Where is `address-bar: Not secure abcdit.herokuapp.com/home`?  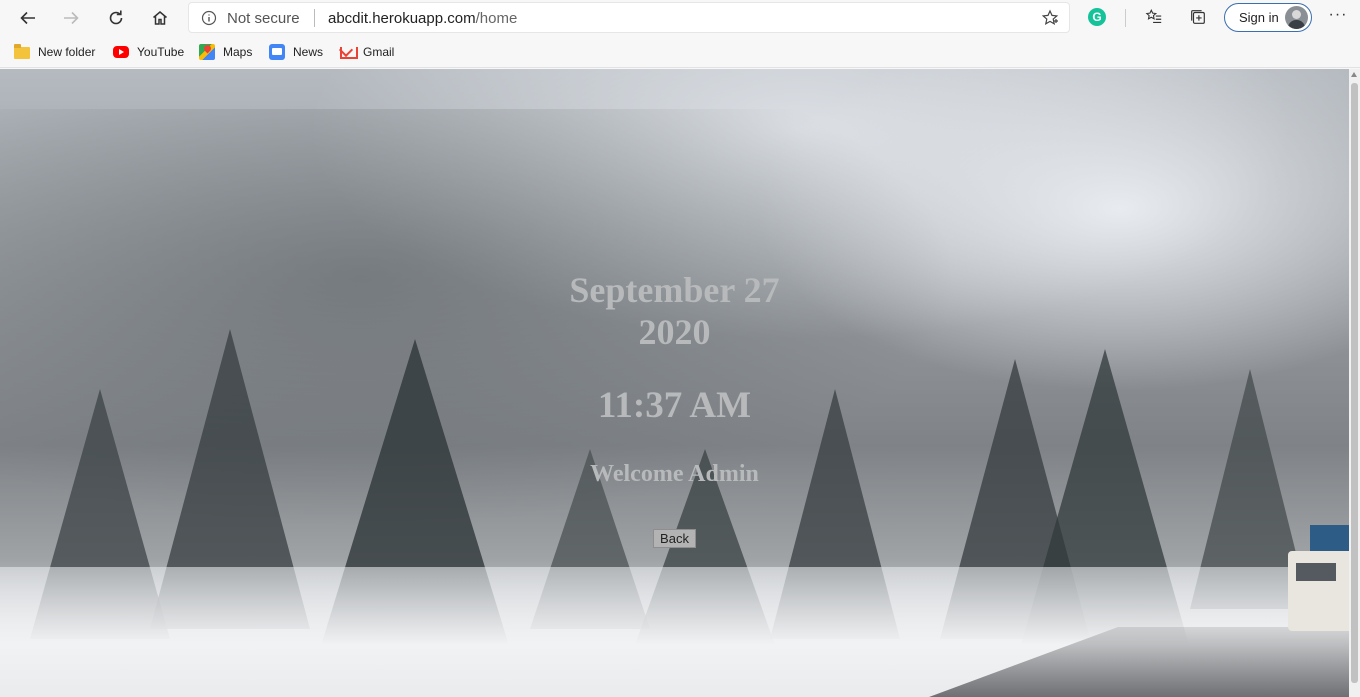 address-bar: Not secure abcdit.herokuapp.com/home is located at coordinates (629, 17).